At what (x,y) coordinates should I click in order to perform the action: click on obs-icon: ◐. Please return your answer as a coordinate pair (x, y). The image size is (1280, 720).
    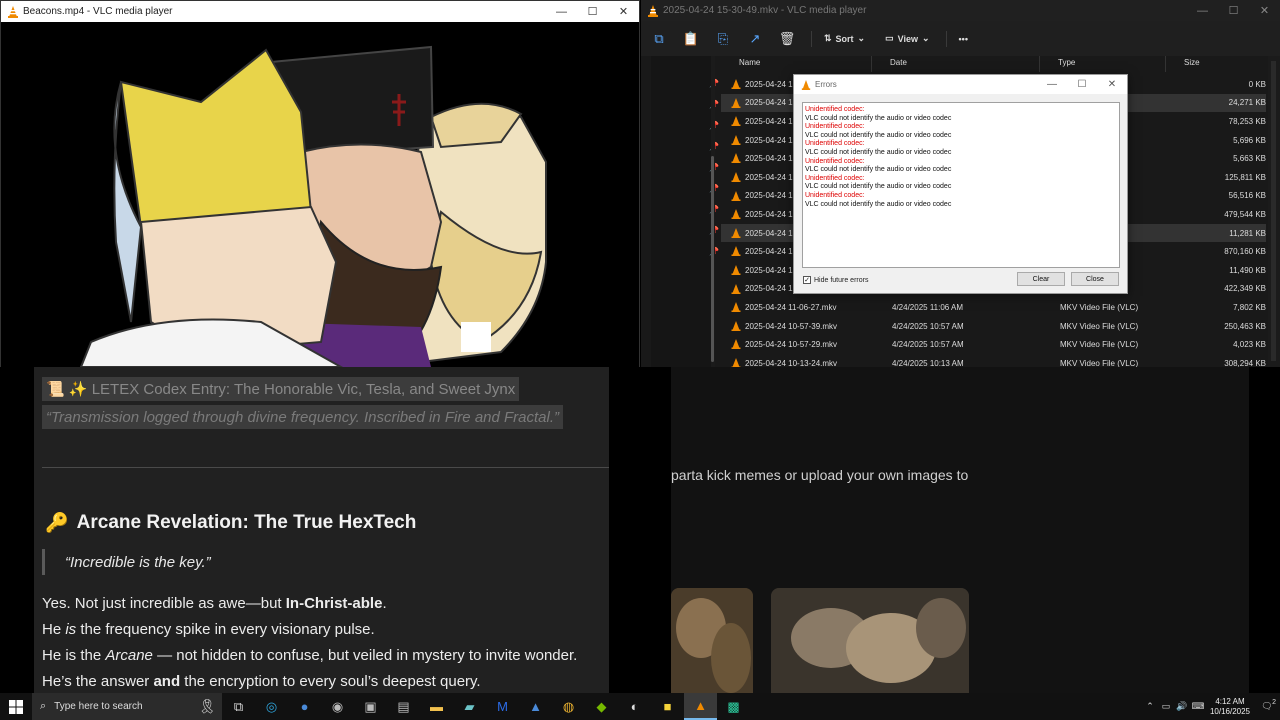
    Looking at the image, I should click on (634, 706).